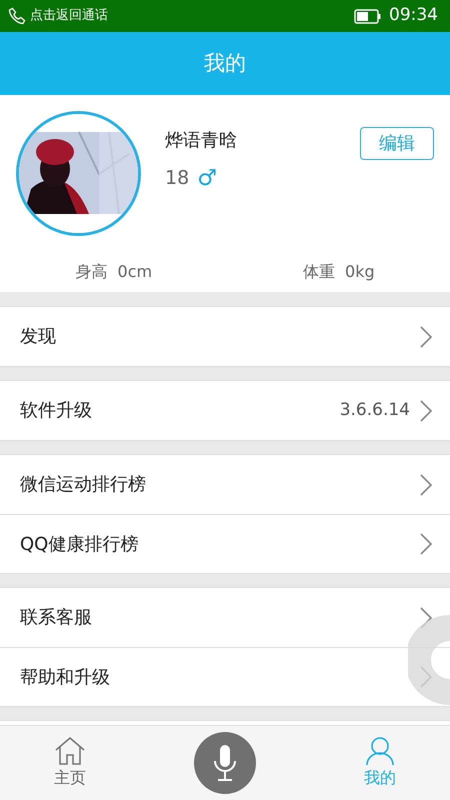  What do you see at coordinates (225, 336) in the screenshot?
I see `menu-item: 发现` at bounding box center [225, 336].